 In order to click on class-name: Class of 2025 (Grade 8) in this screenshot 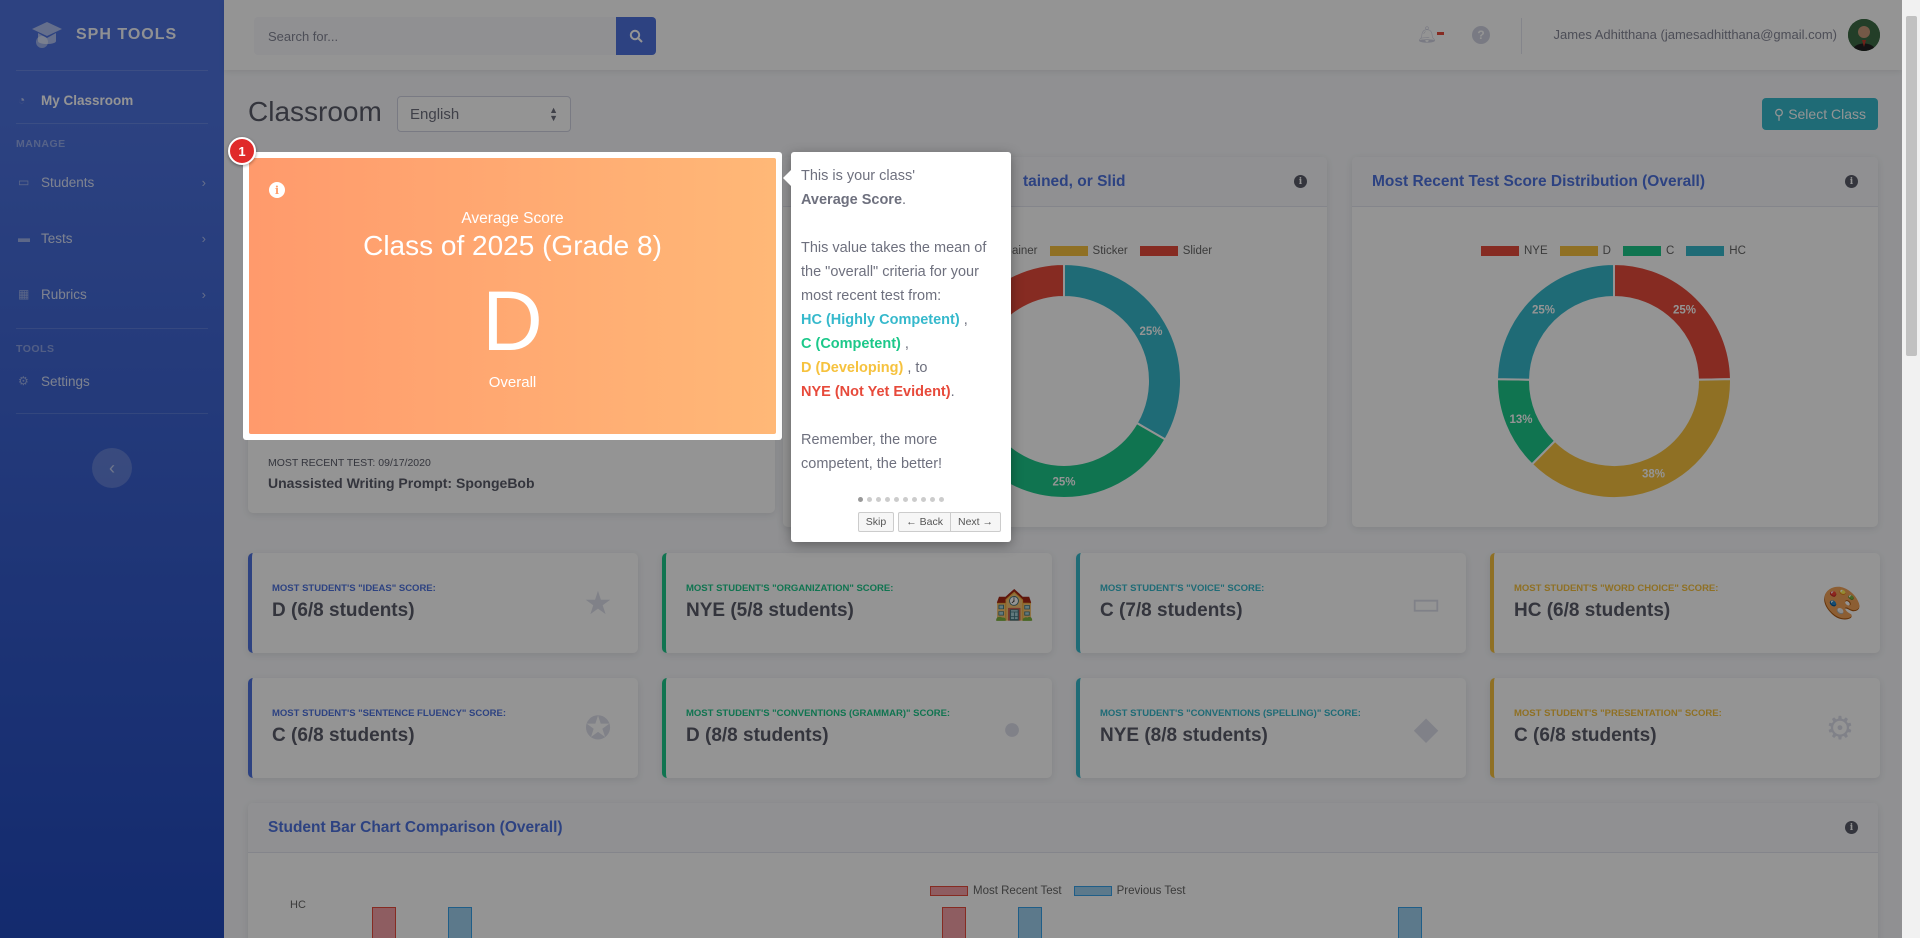, I will do `click(512, 245)`.